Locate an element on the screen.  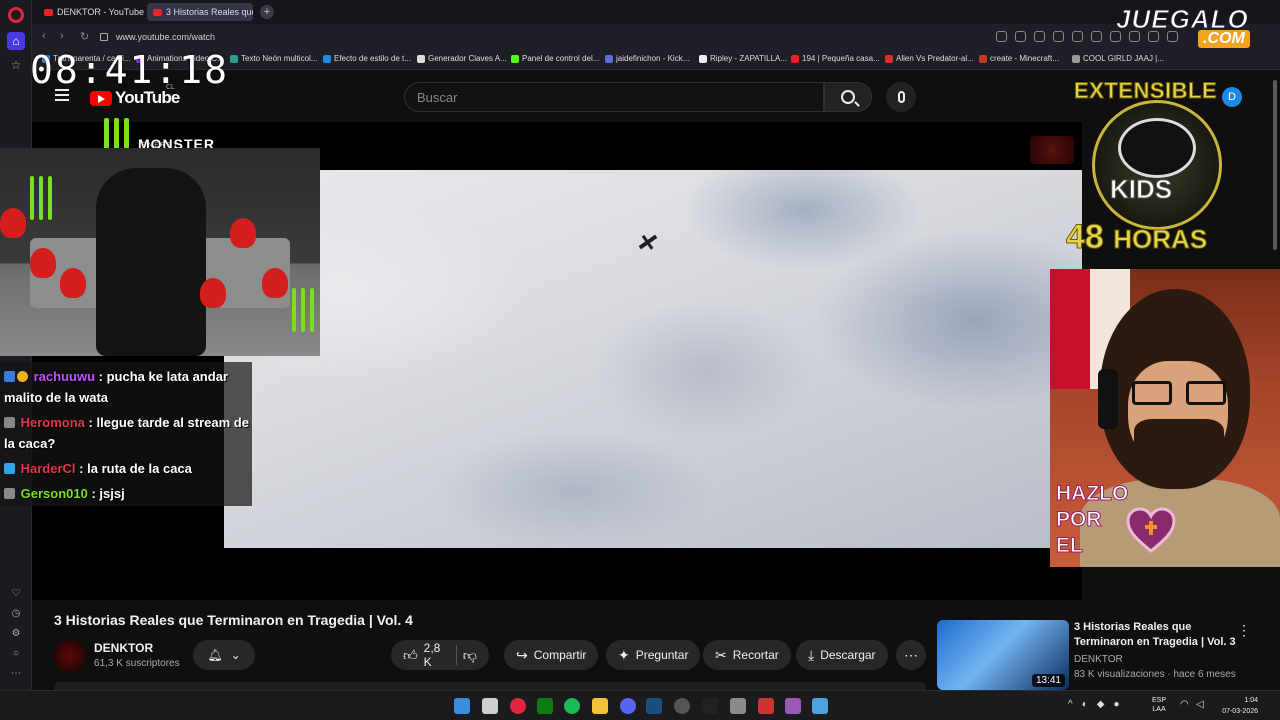
new-tab-button: + is located at coordinates (267, 12).